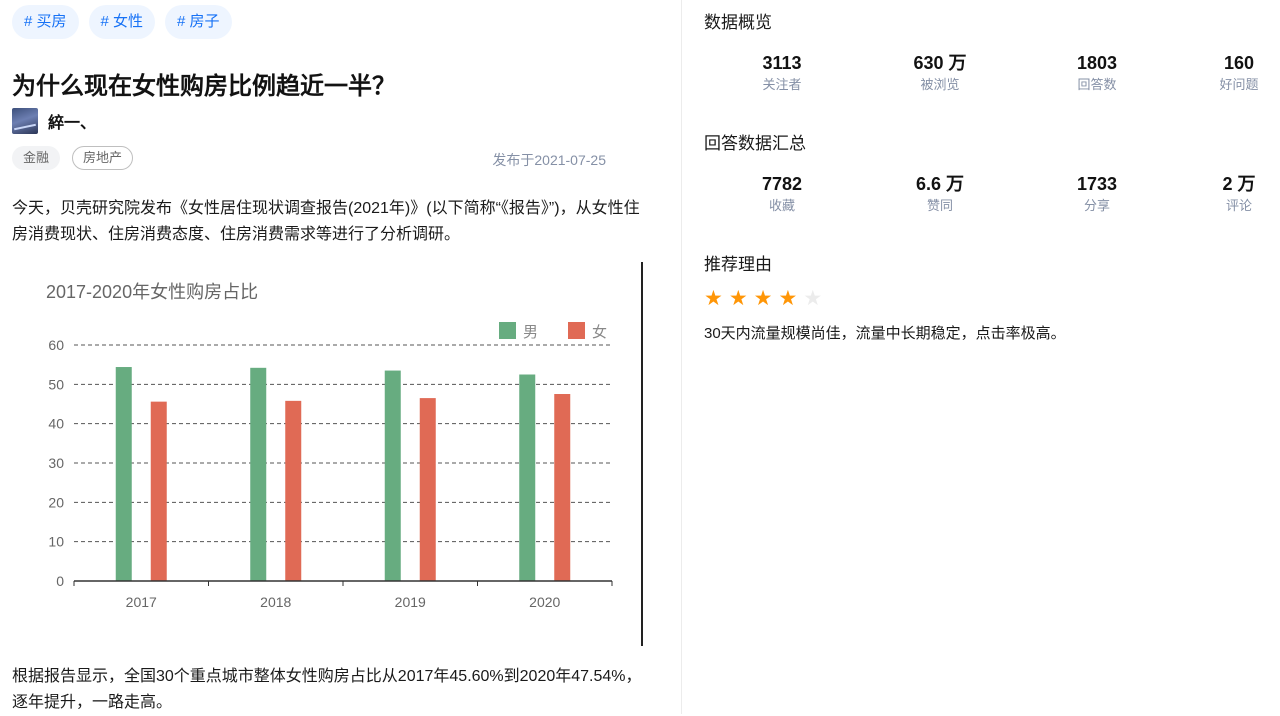  I want to click on stat-value: 3113, so click(782, 63).